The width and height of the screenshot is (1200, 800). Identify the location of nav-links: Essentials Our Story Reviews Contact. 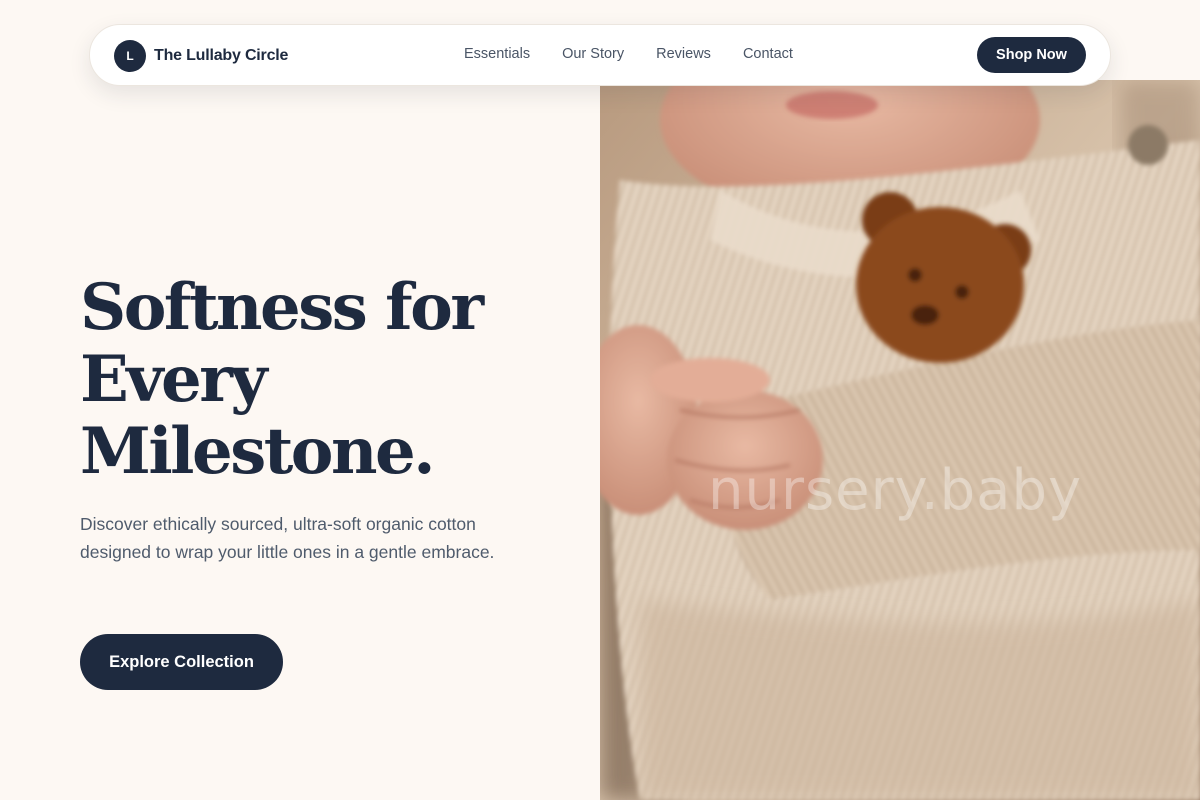
(628, 54).